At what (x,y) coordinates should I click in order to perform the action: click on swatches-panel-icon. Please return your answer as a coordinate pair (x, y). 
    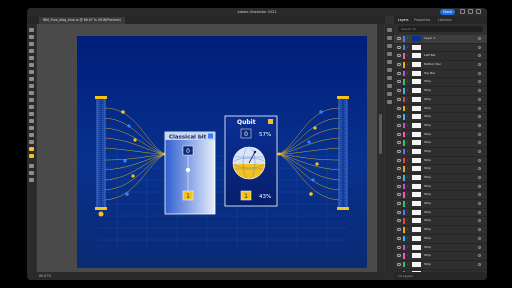
    Looking at the image, I should click on (389, 62).